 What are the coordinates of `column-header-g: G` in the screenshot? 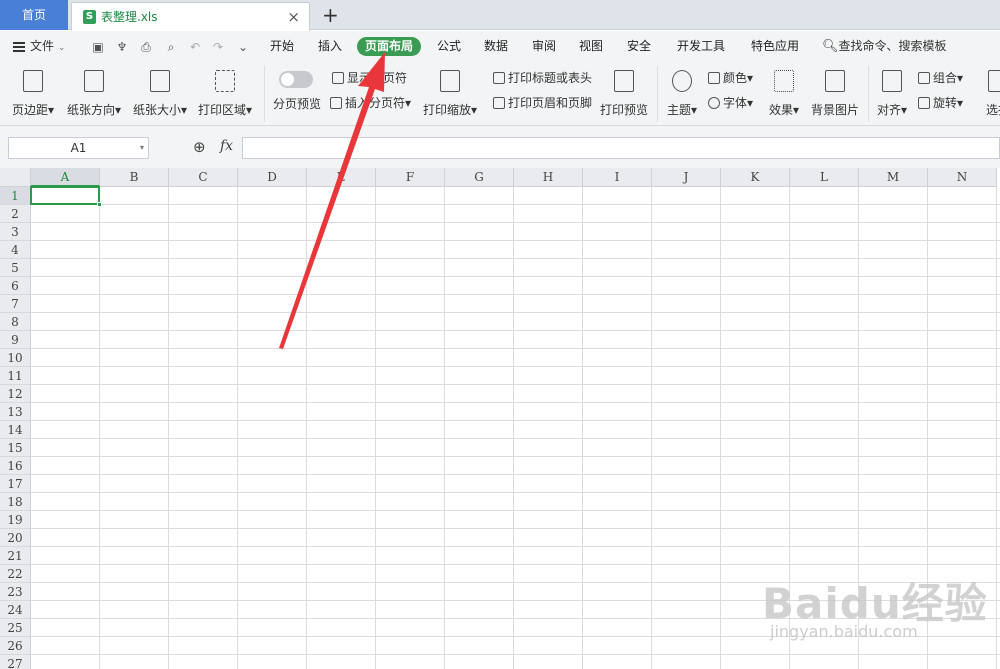 It's located at (479, 177).